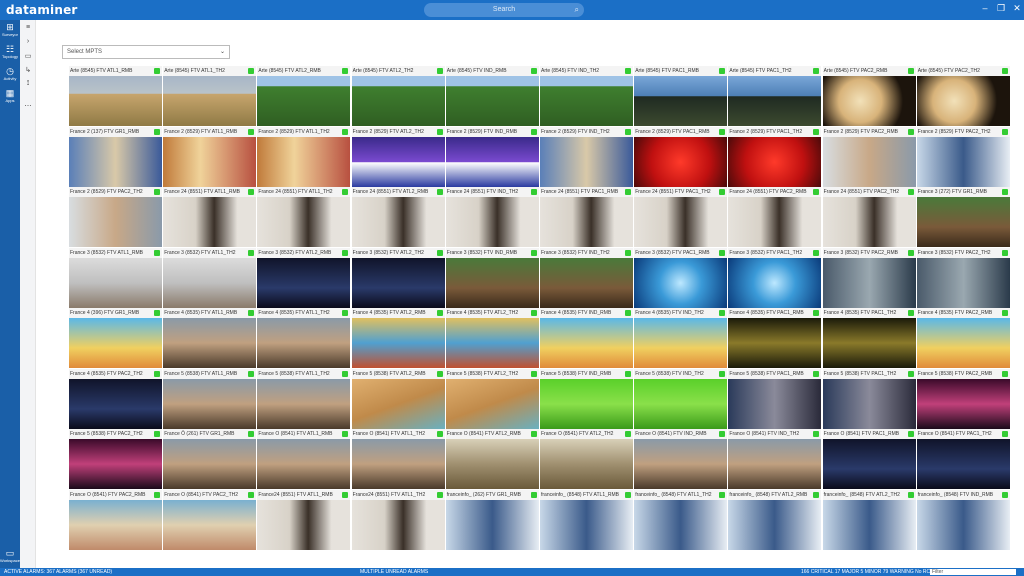  I want to click on video-tile: France 2 (8529) FTV IND_RMB, so click(492, 156).